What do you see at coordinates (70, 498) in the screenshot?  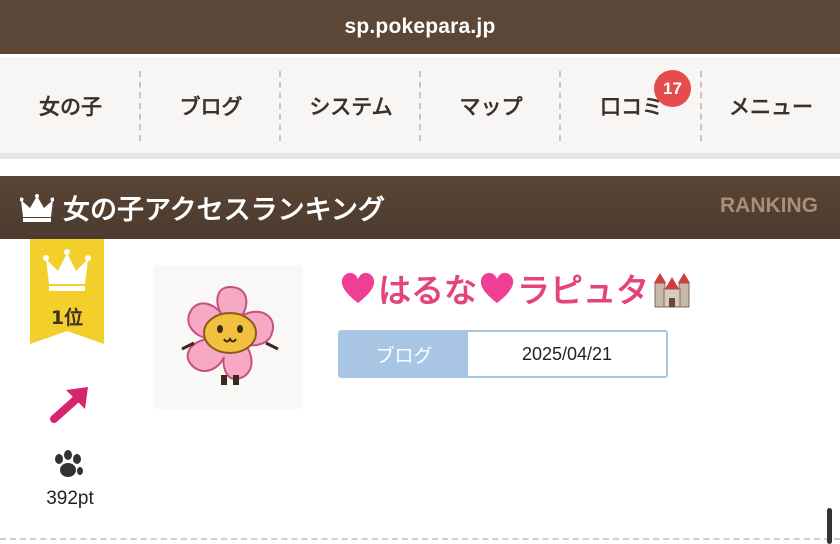 I see `points-value: 392pt` at bounding box center [70, 498].